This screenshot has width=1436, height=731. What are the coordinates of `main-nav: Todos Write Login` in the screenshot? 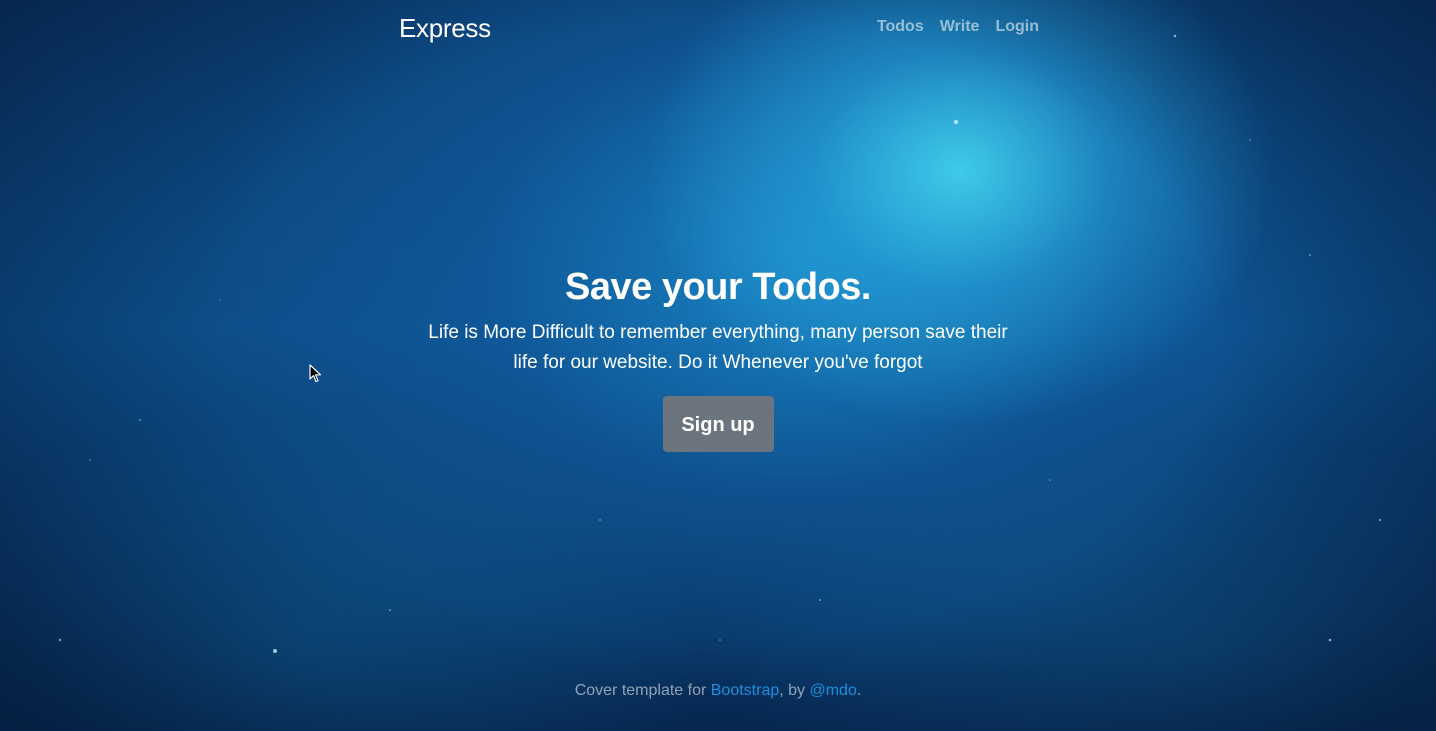 It's located at (958, 27).